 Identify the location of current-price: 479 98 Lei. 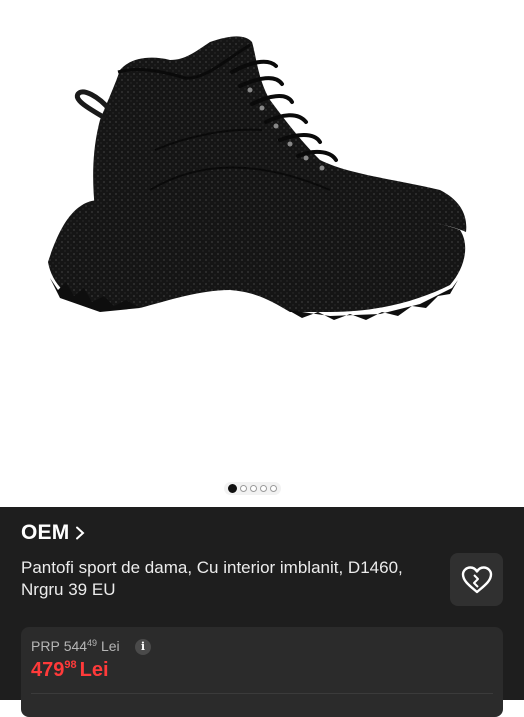
(70, 670).